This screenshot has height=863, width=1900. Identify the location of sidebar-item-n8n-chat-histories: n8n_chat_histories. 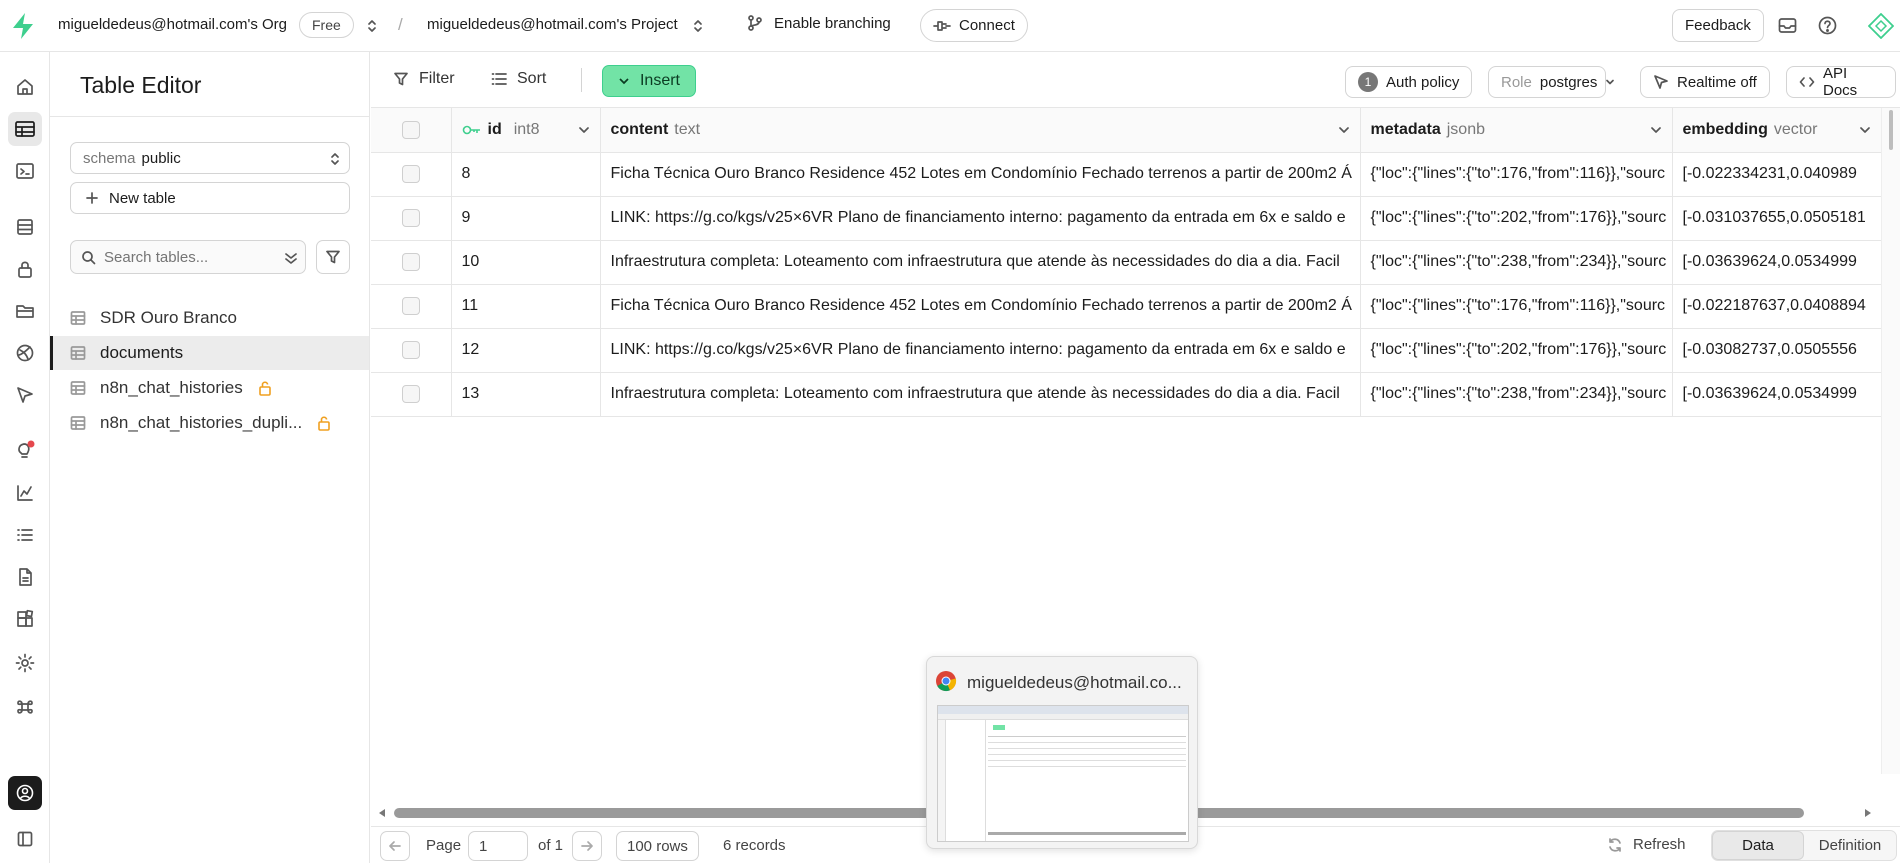
(209, 388).